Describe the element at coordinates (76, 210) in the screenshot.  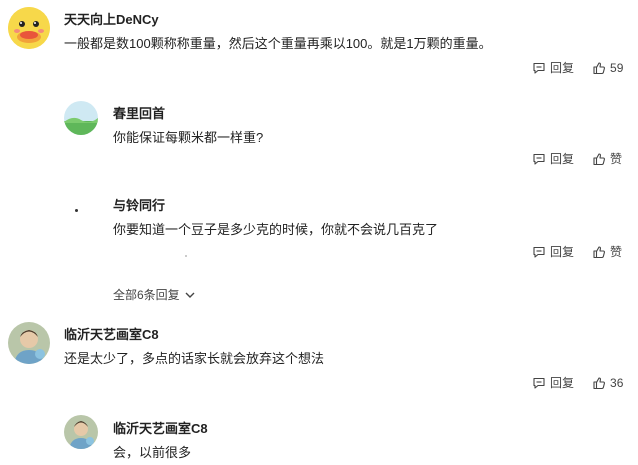
I see `avatar-dot` at that location.